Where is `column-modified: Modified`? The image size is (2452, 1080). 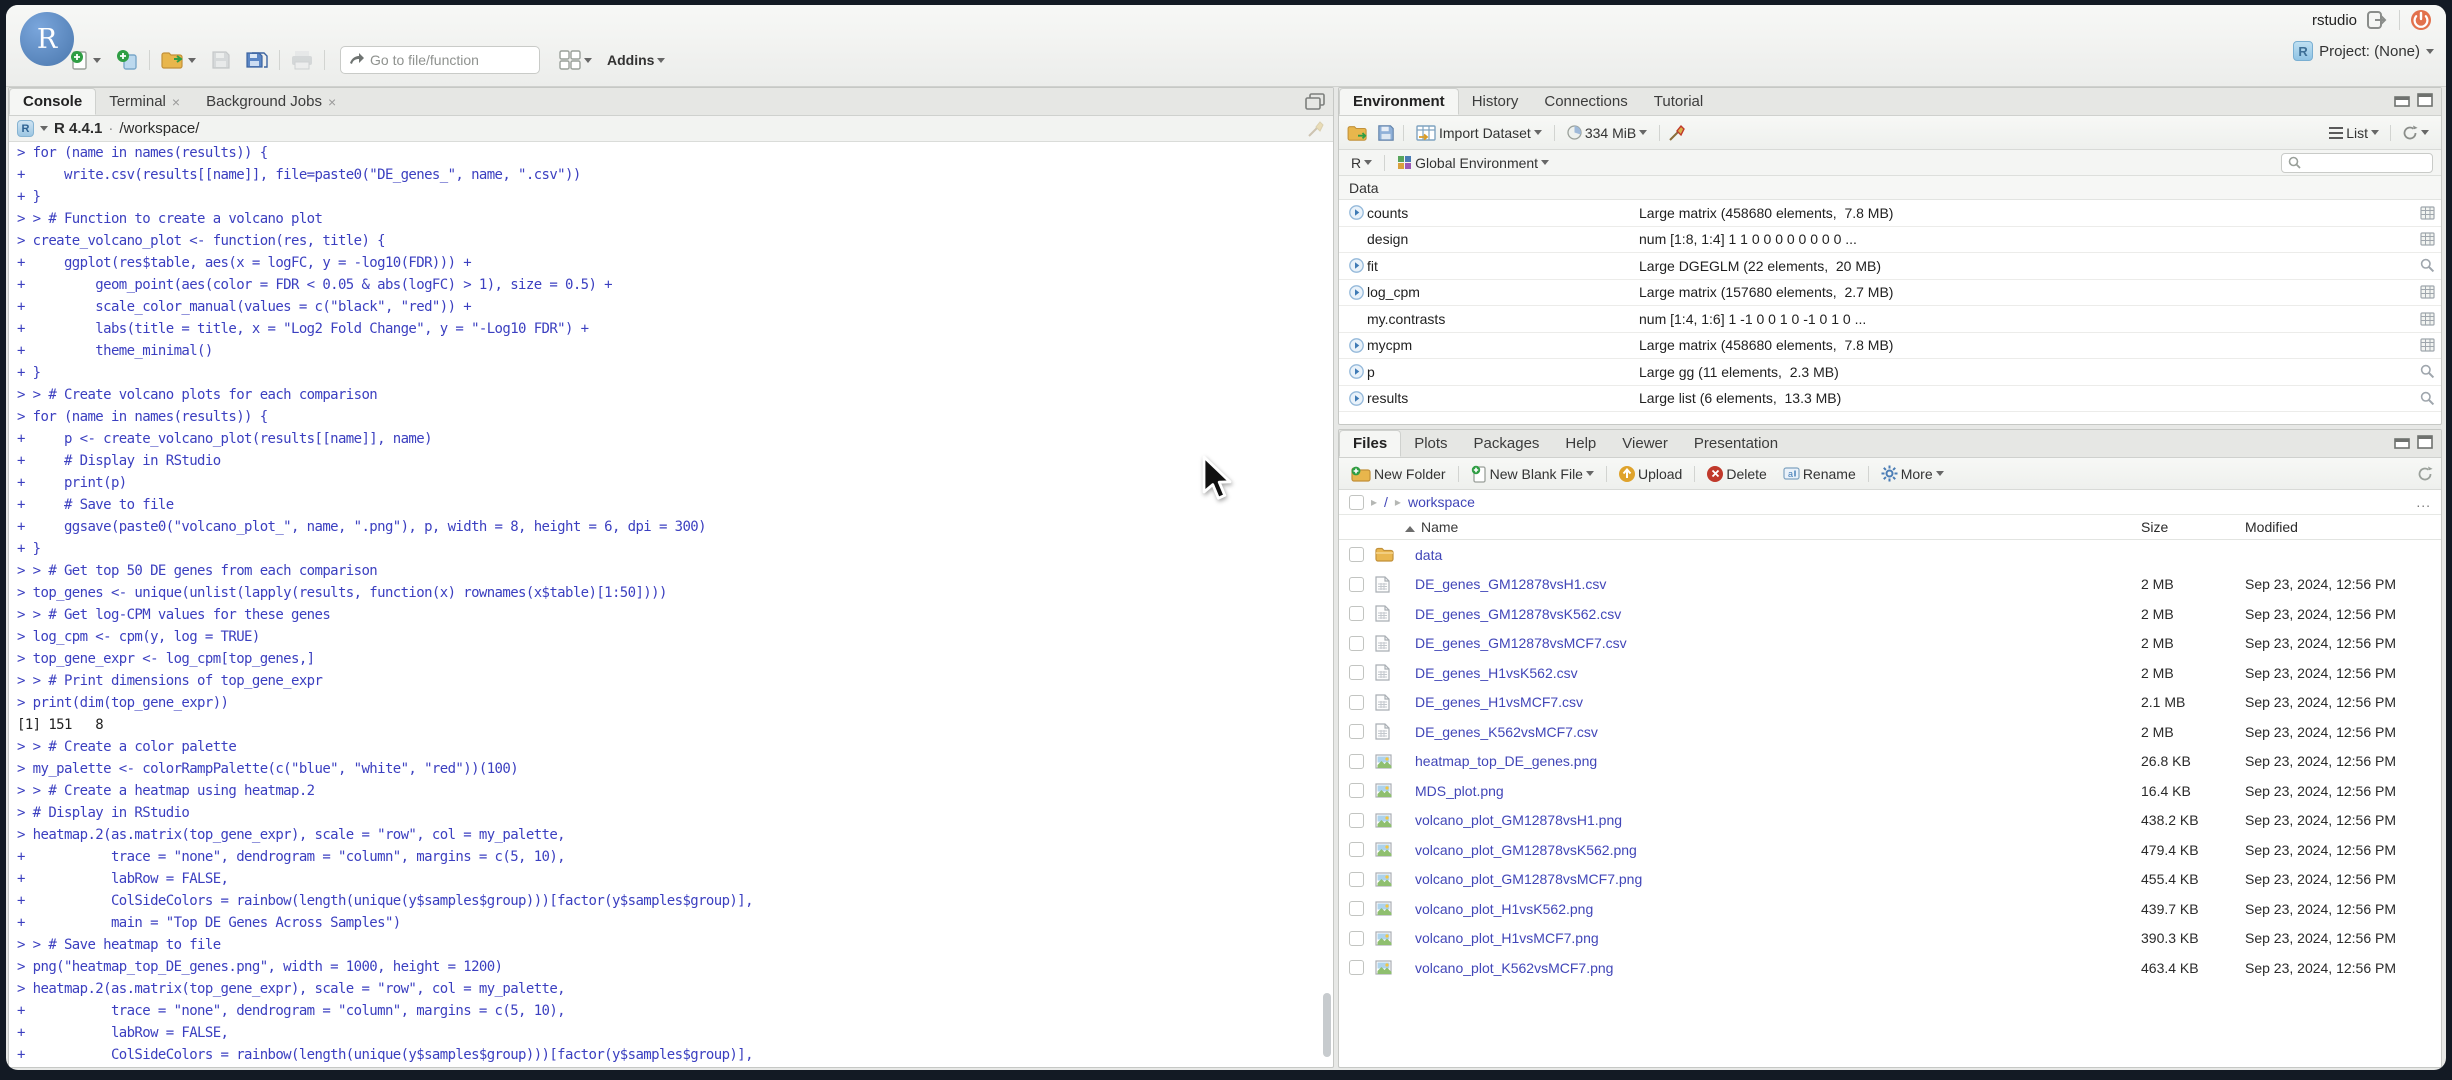 column-modified: Modified is located at coordinates (2343, 527).